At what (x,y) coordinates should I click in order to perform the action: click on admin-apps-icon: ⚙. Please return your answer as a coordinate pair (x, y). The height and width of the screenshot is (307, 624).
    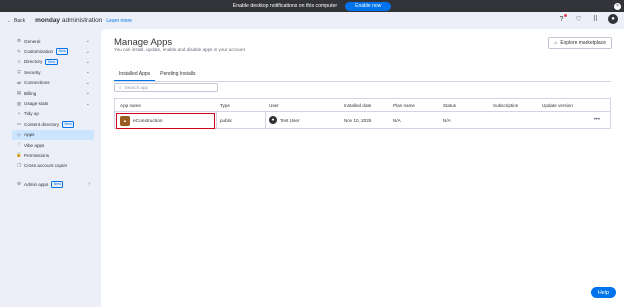
    Looking at the image, I should click on (19, 184).